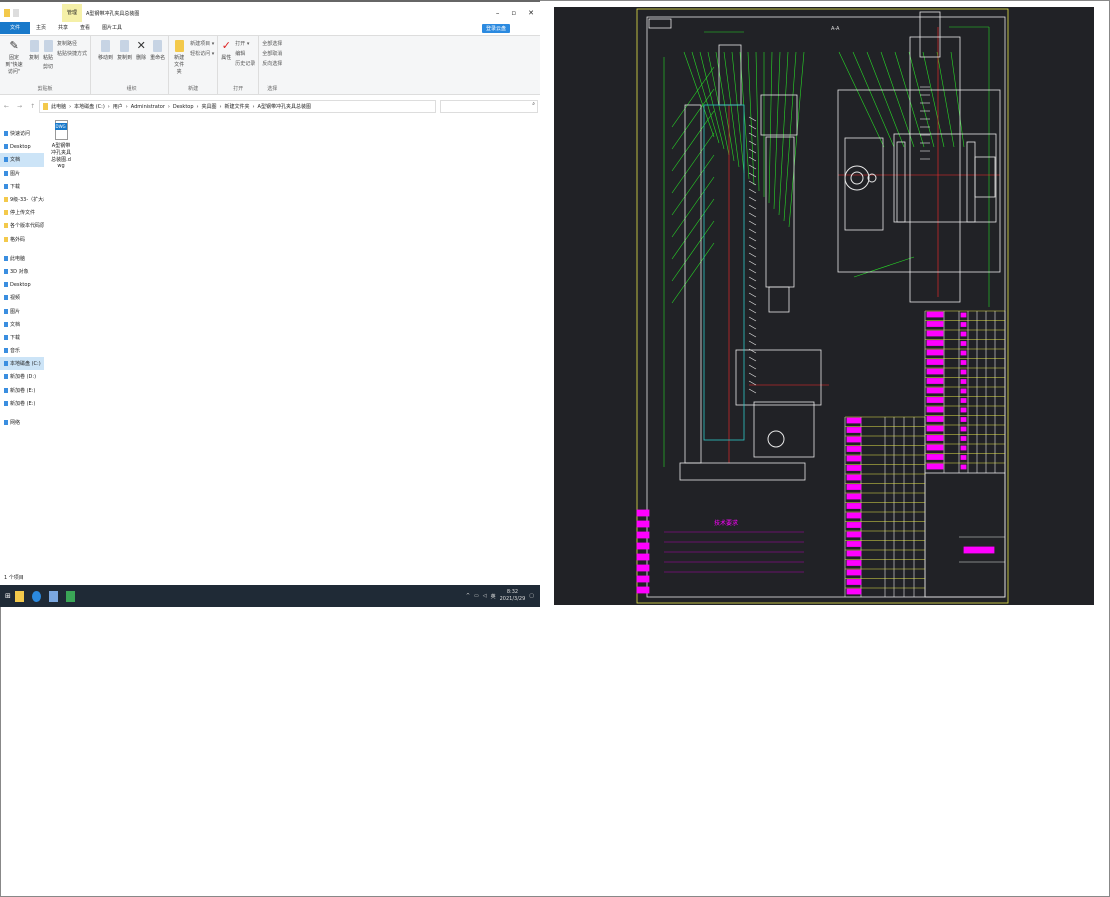  What do you see at coordinates (70, 596) in the screenshot?
I see `spreadsheet-taskbar-icon` at bounding box center [70, 596].